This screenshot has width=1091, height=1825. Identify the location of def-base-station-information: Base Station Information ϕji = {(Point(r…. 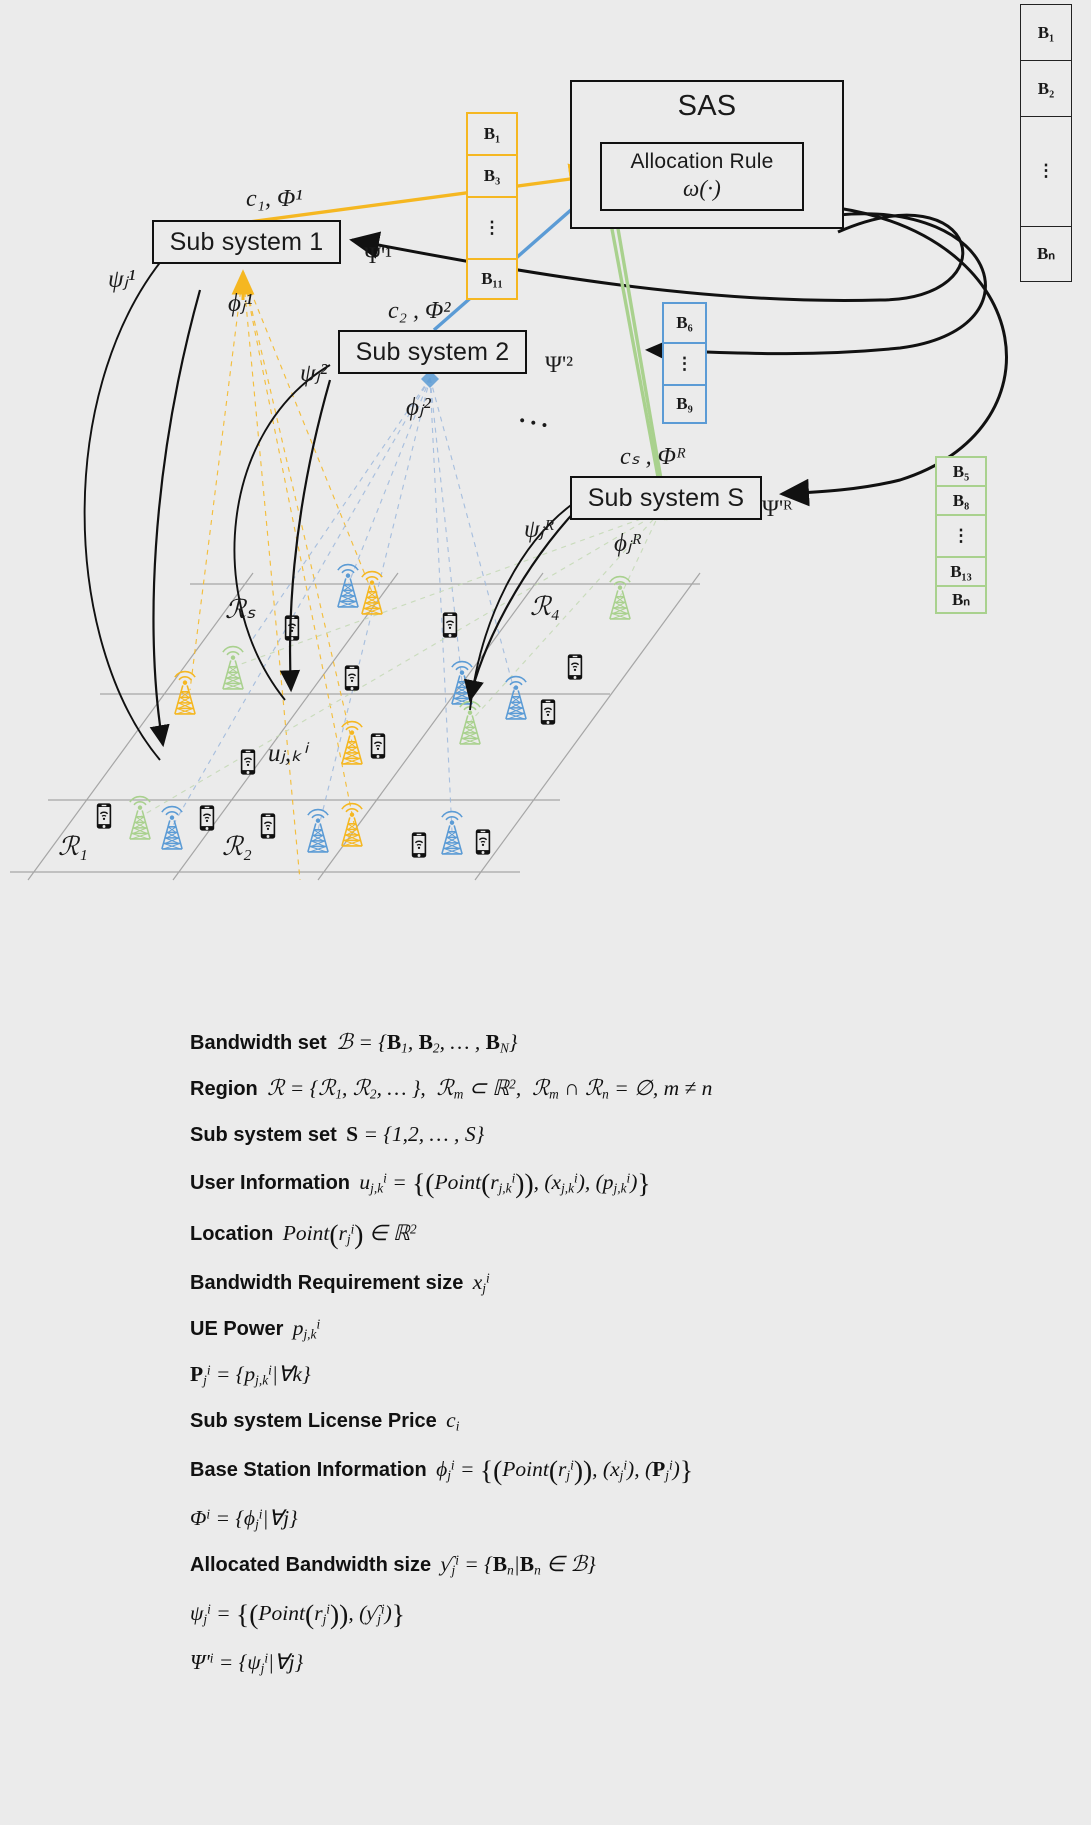
(630, 1470).